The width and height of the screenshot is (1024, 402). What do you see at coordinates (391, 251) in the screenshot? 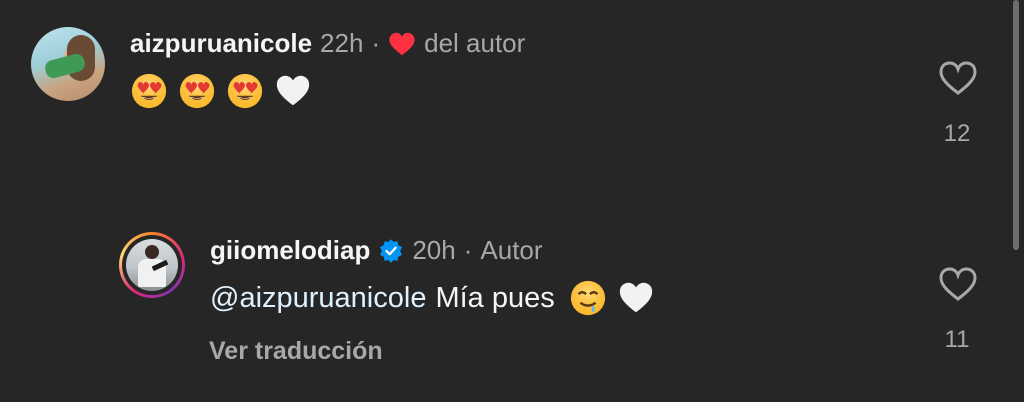
I see `verified-badge-icon` at bounding box center [391, 251].